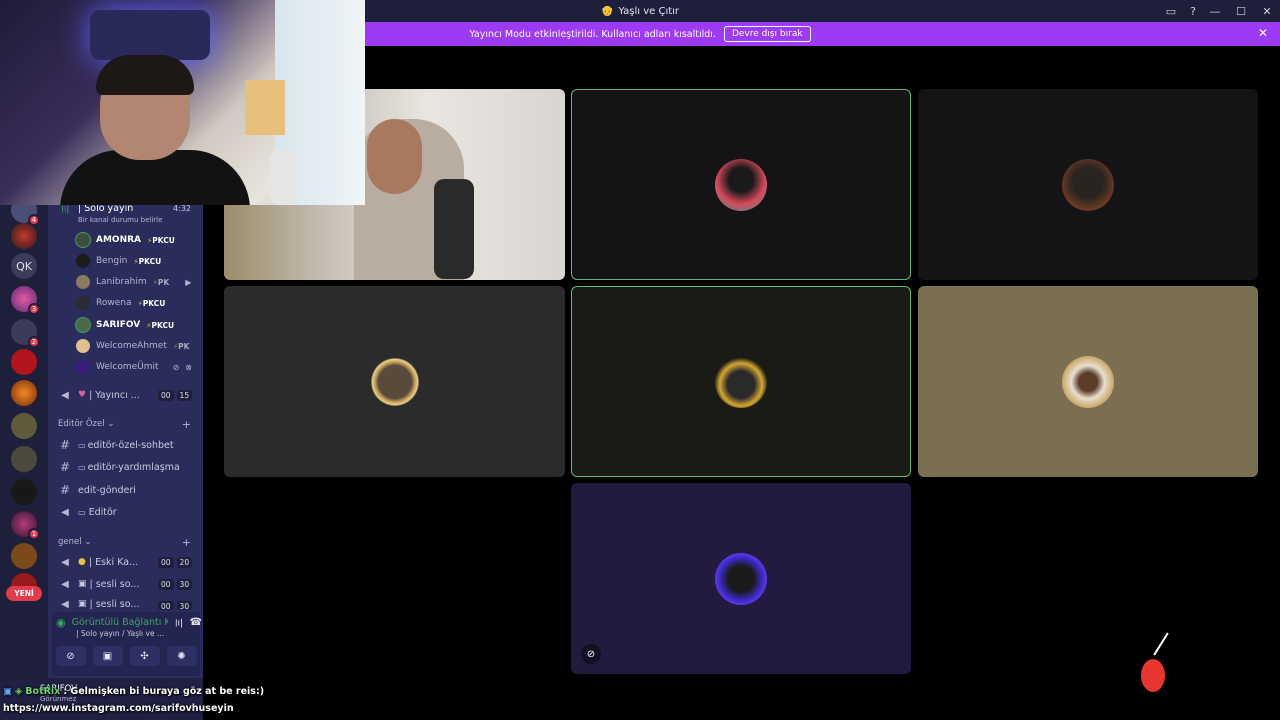  I want to click on server-icon-2: 3, so click(25, 300).